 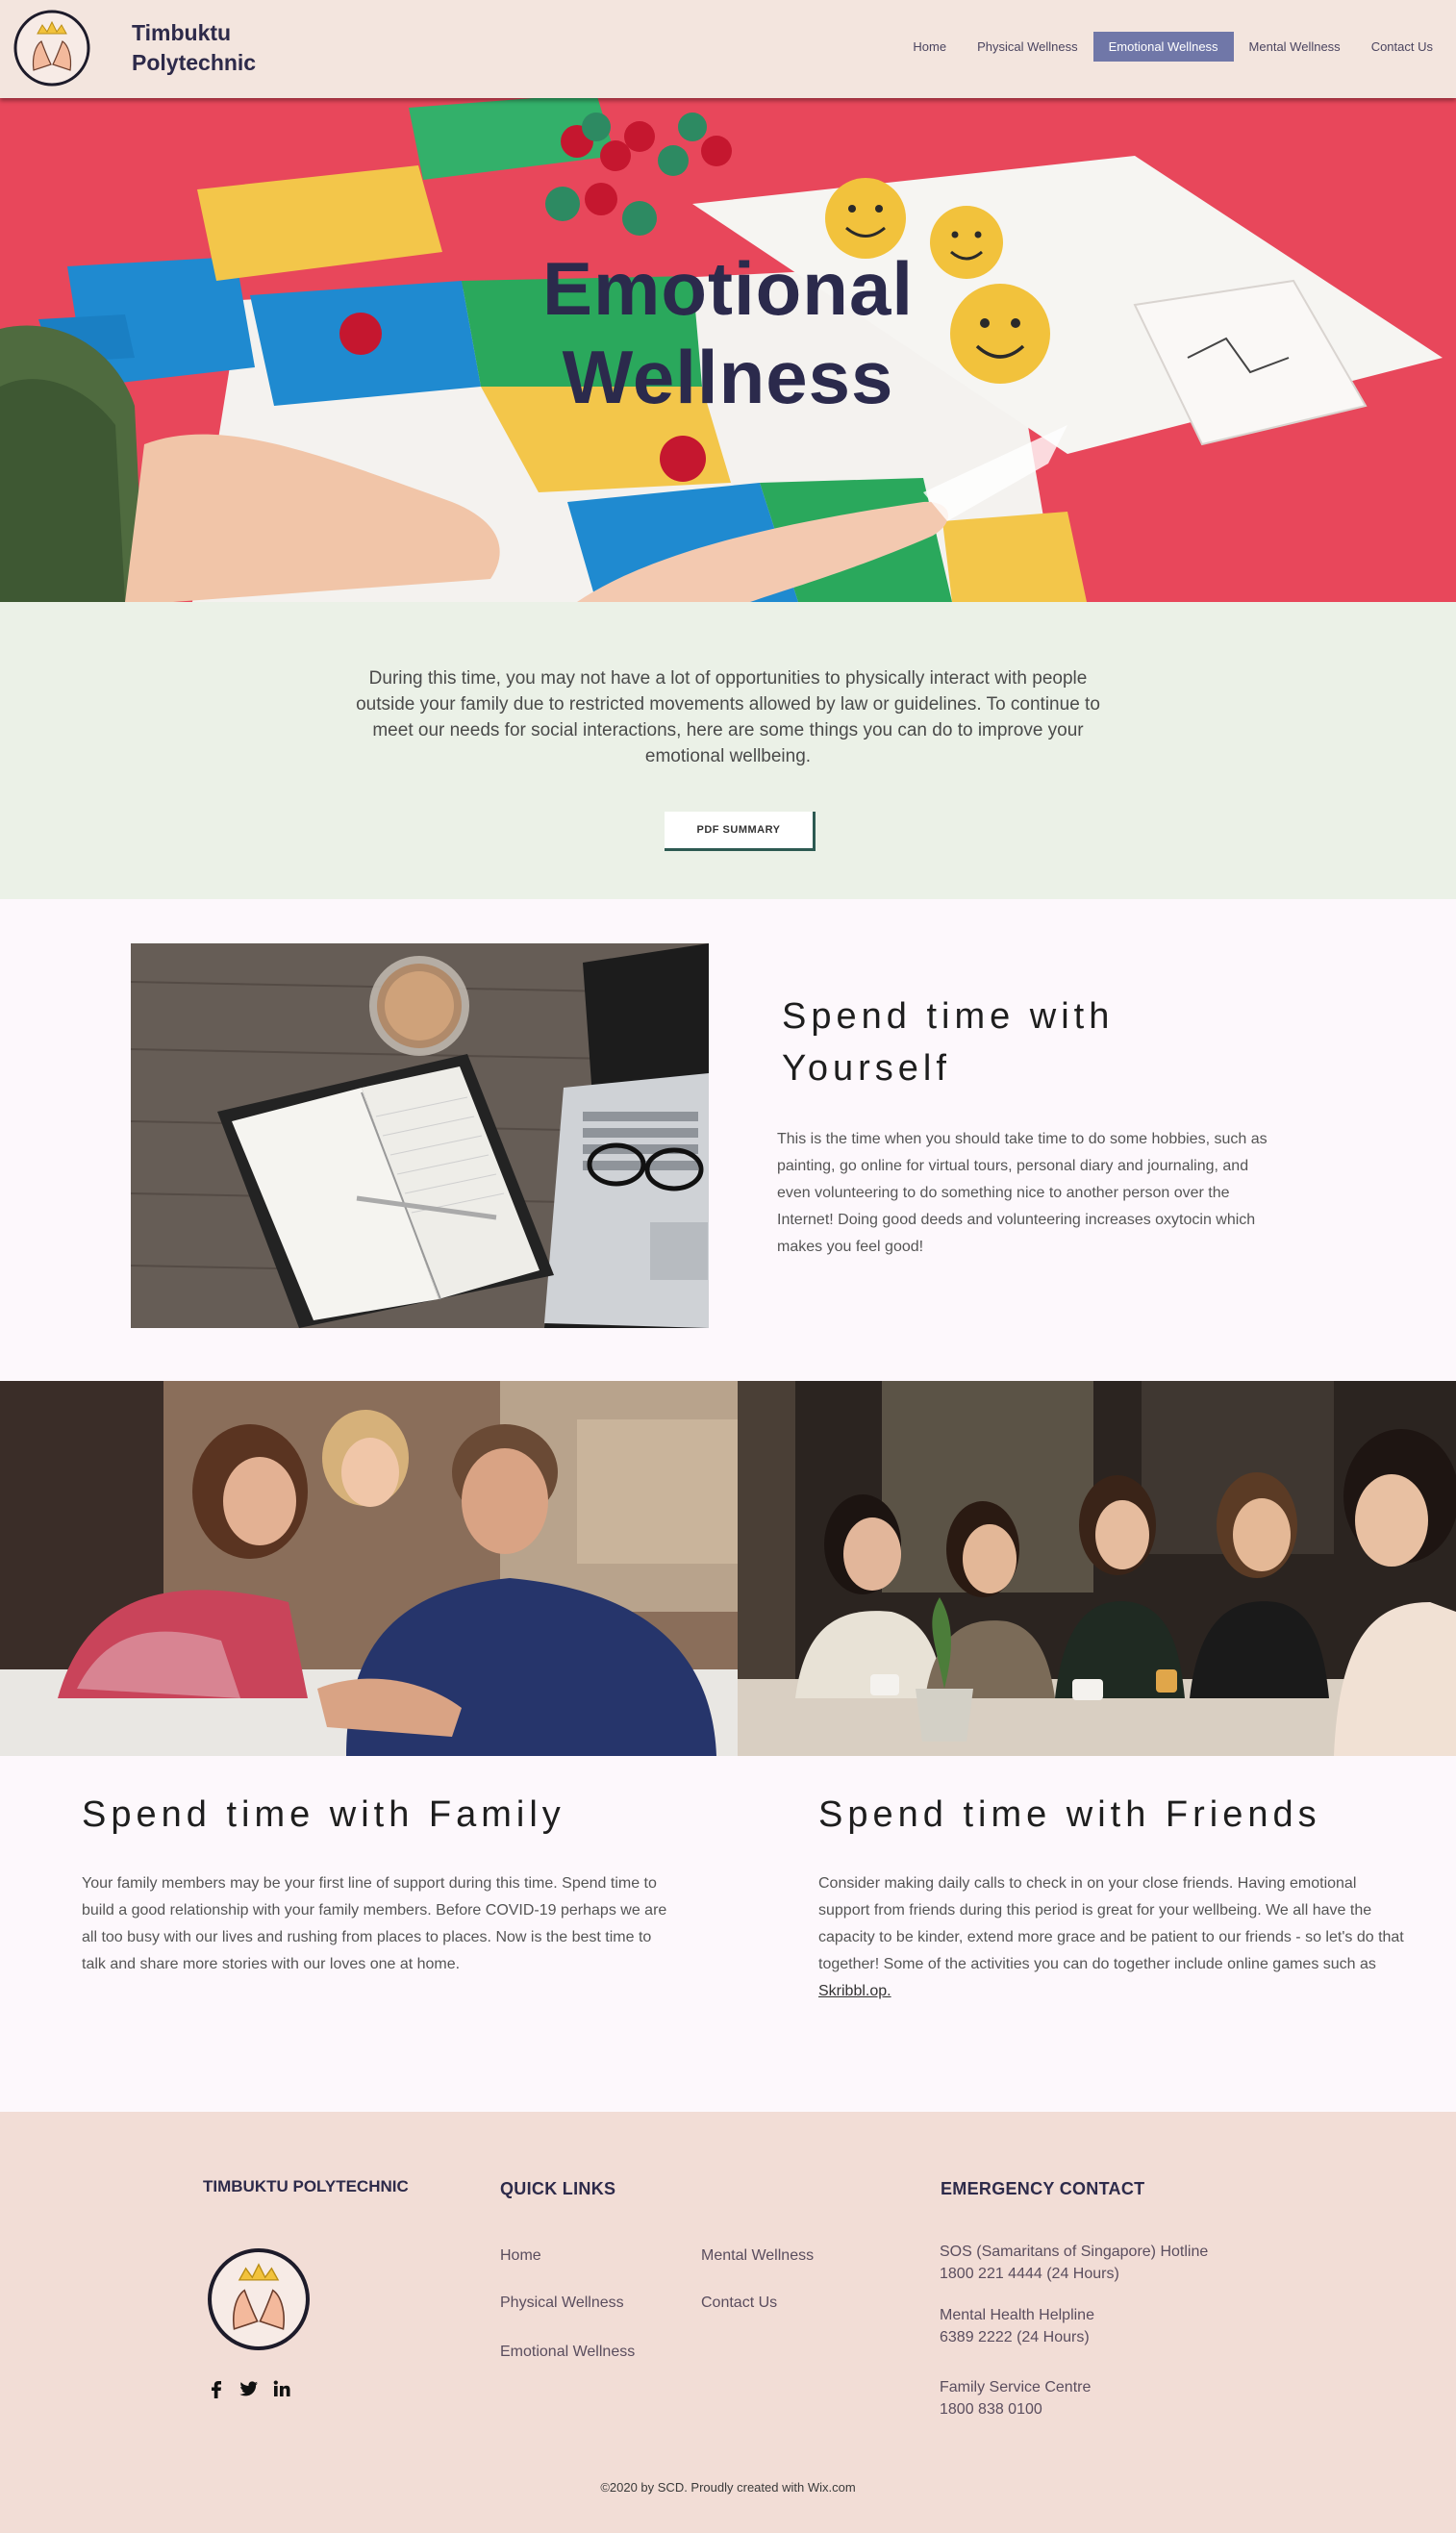 What do you see at coordinates (739, 2303) in the screenshot?
I see `footer-link-contact-us: Contact Us` at bounding box center [739, 2303].